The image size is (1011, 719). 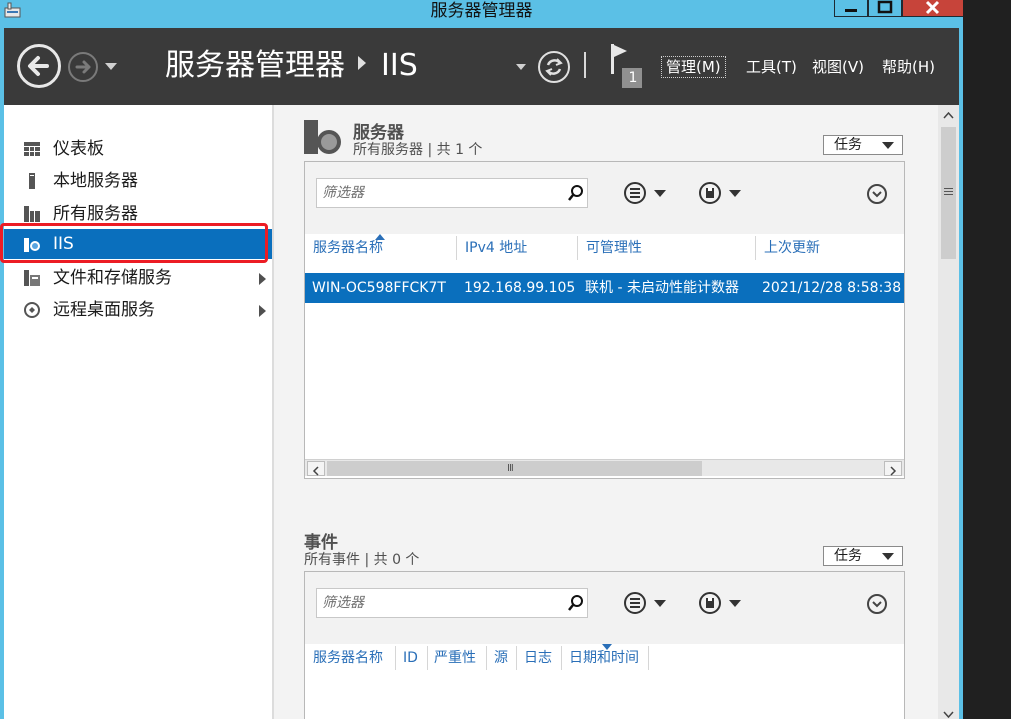 I want to click on sidebar-item-local-server: 本地服务器, so click(x=138, y=181).